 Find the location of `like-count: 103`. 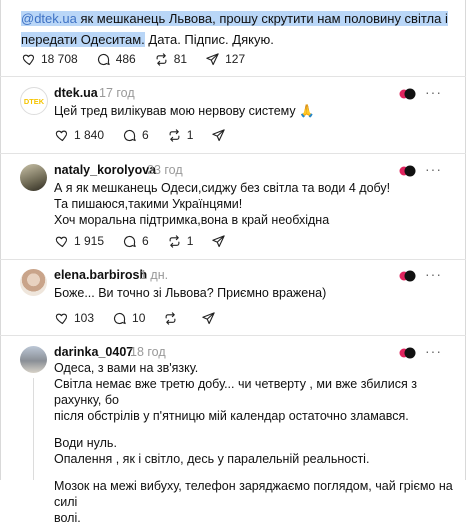

like-count: 103 is located at coordinates (84, 317).